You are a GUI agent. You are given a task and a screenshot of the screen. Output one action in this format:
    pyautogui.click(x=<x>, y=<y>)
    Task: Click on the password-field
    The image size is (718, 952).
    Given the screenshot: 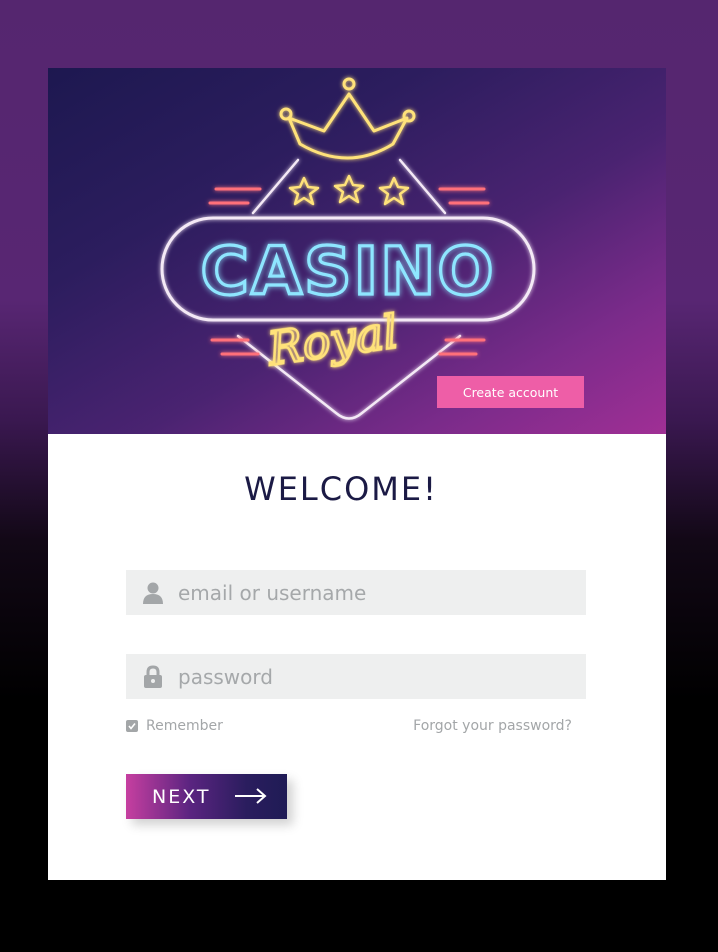 What is the action you would take?
    pyautogui.click(x=356, y=676)
    